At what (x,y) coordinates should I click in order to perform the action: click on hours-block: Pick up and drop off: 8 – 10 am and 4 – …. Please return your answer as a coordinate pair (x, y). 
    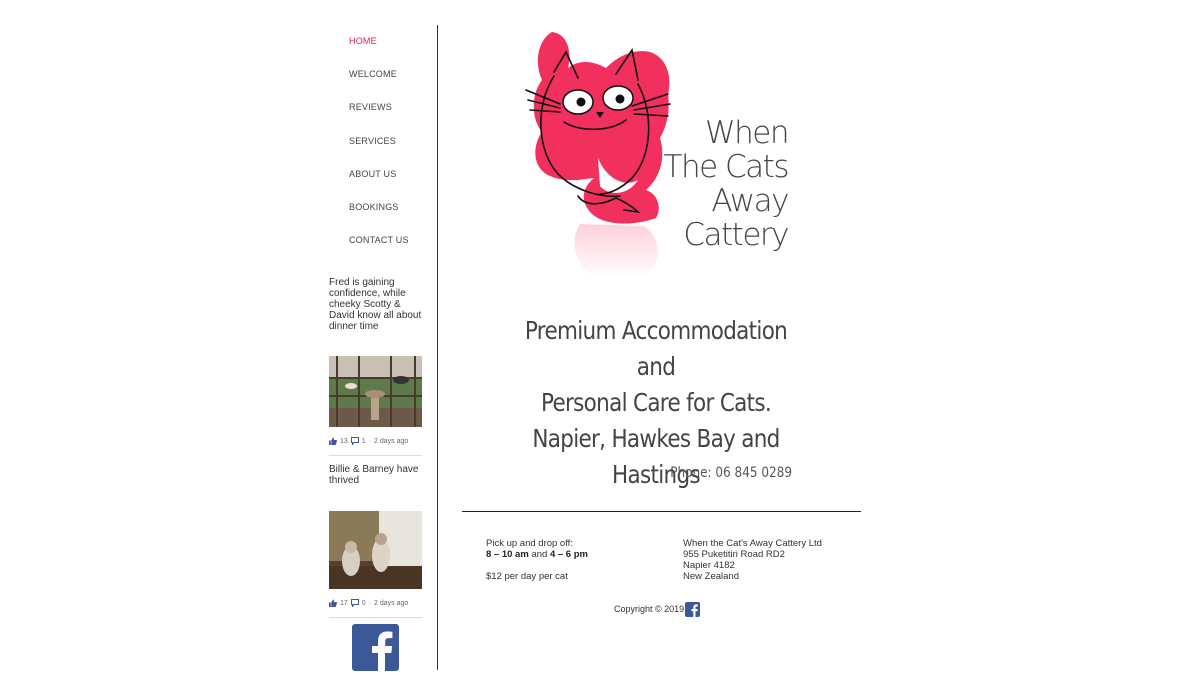
    Looking at the image, I should click on (537, 560).